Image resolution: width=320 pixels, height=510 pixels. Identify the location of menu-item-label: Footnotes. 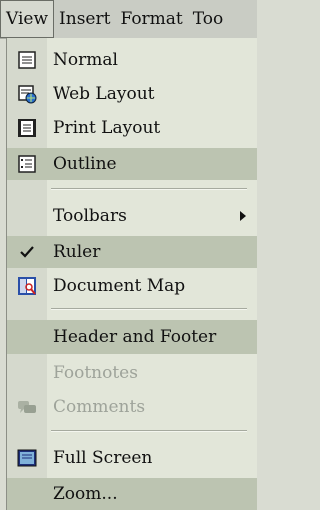
(95, 373).